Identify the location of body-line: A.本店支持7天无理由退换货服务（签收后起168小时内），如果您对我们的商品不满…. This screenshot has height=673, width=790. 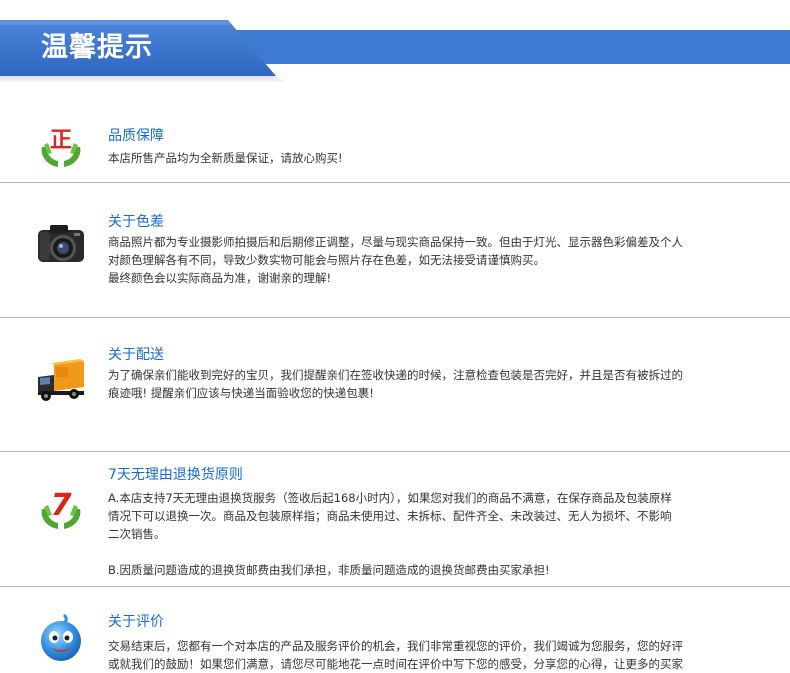
(390, 498).